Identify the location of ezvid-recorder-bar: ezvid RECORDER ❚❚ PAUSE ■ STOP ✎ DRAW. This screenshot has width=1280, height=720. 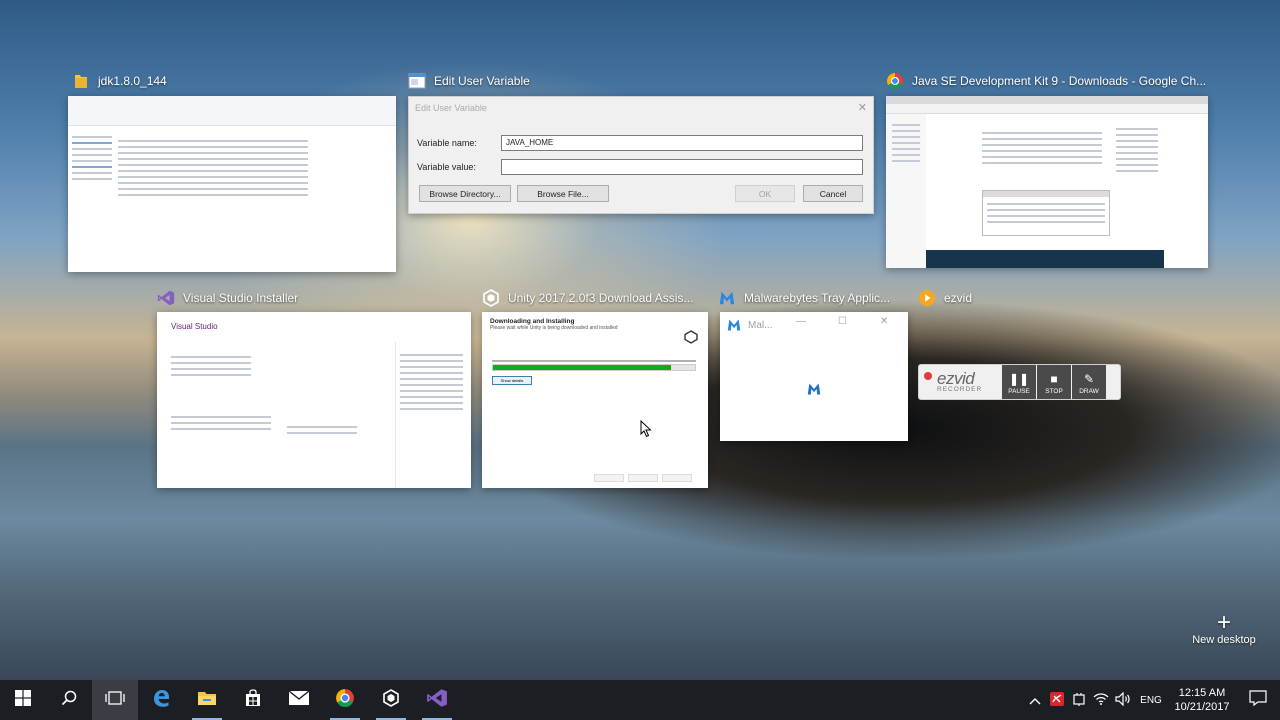
(1019, 382).